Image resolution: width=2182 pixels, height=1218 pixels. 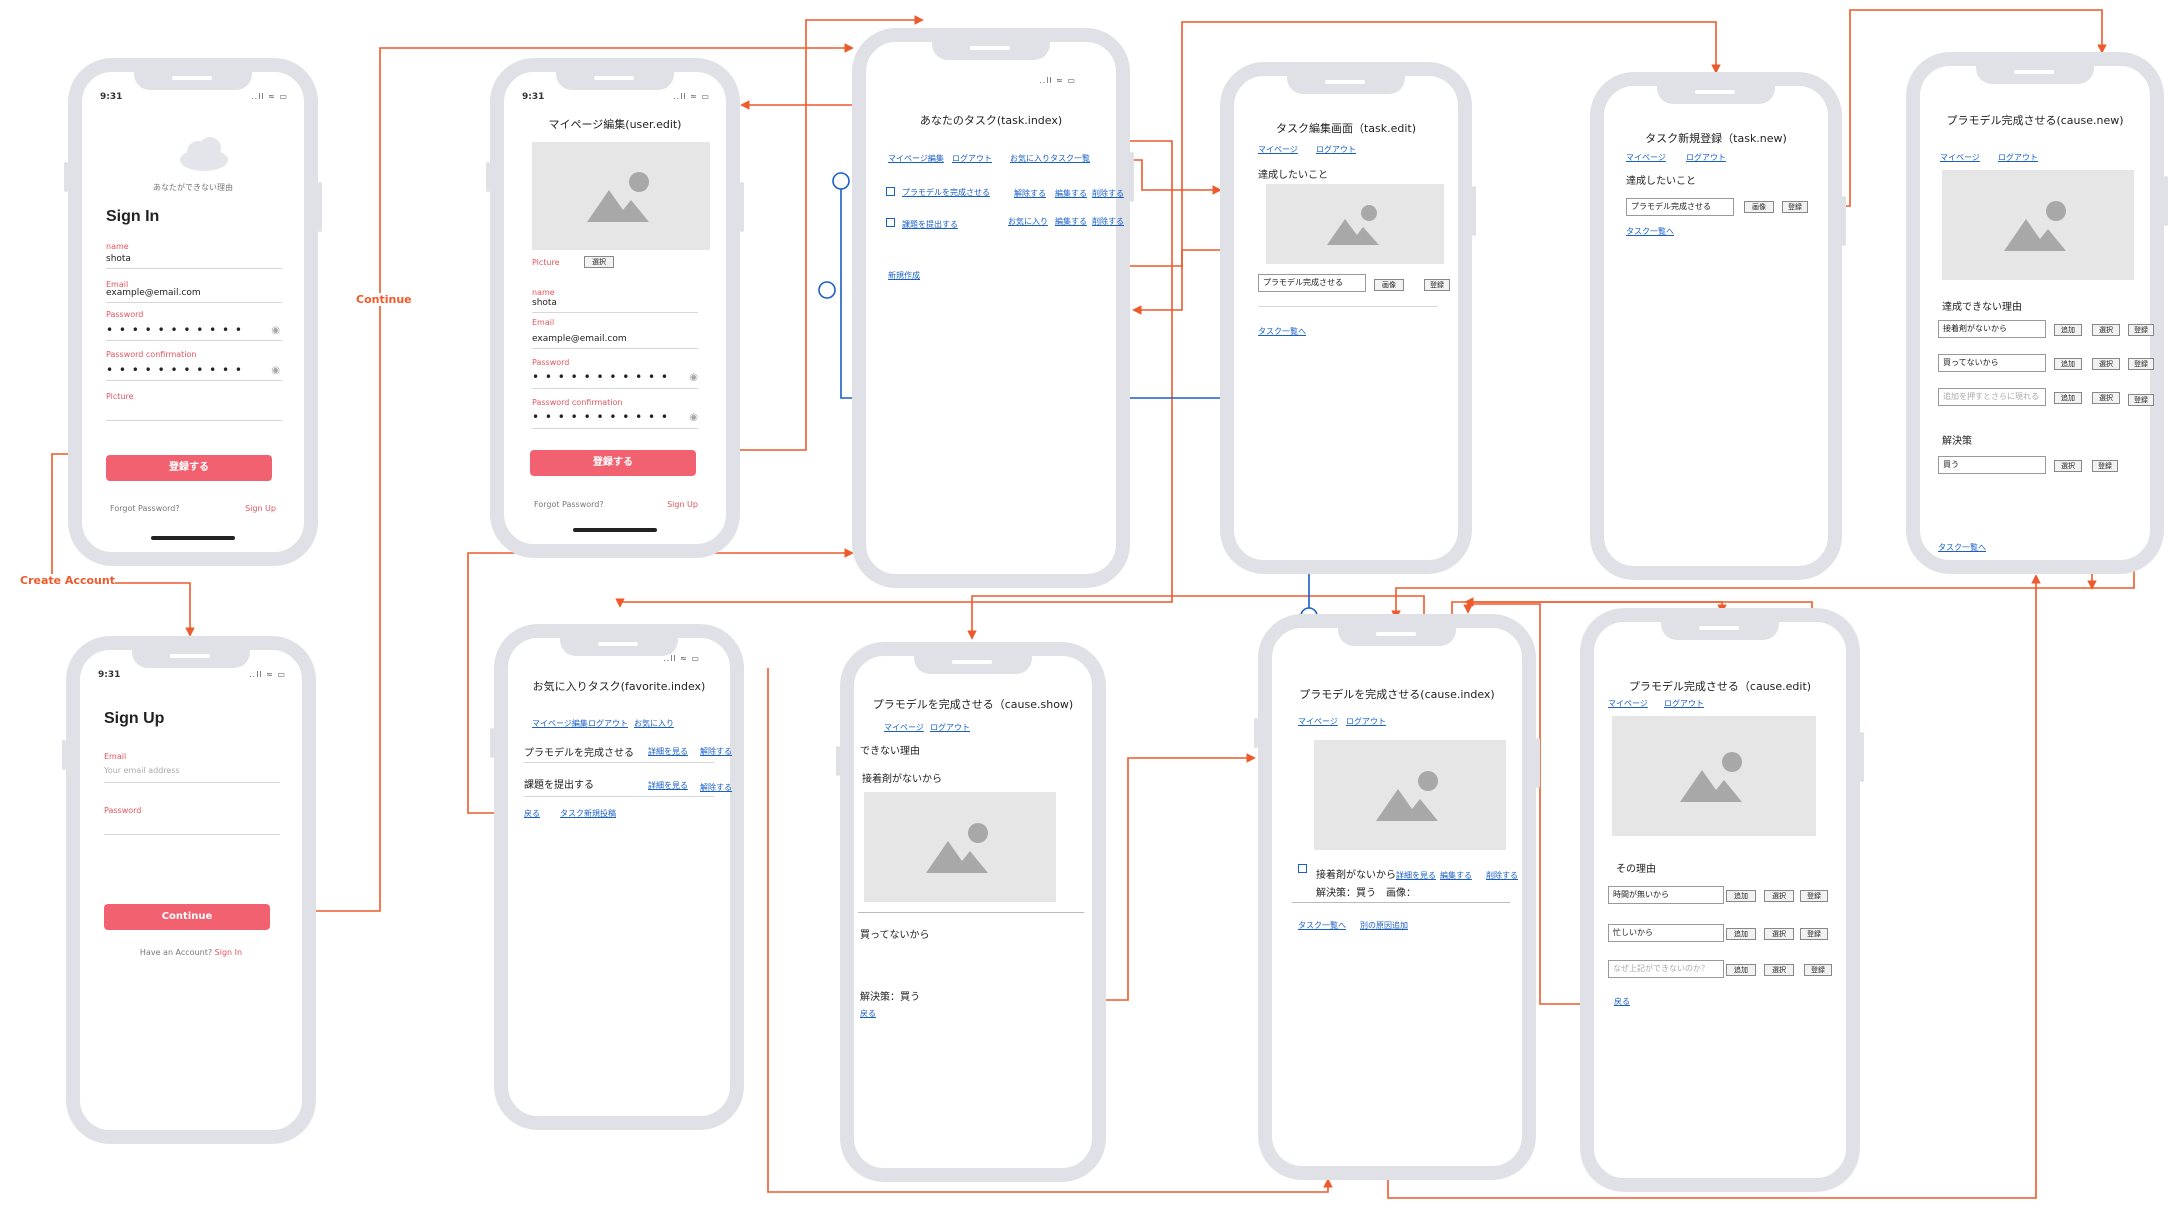 What do you see at coordinates (946, 192) in the screenshot?
I see `task-name: プラモデルを完成させる` at bounding box center [946, 192].